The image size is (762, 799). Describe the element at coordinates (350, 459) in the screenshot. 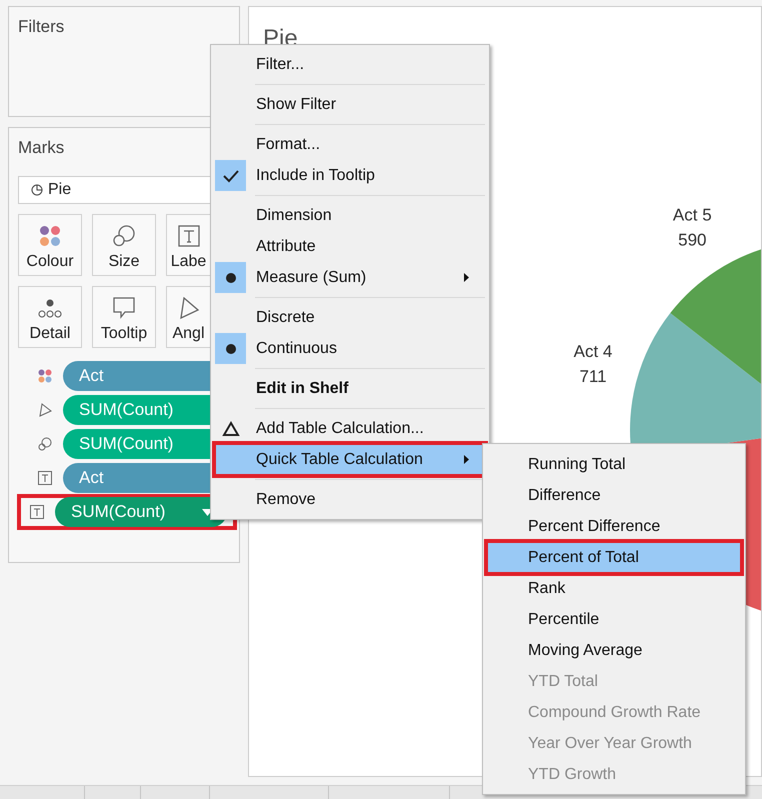

I see `menu-item: Quick Table Calculation` at that location.